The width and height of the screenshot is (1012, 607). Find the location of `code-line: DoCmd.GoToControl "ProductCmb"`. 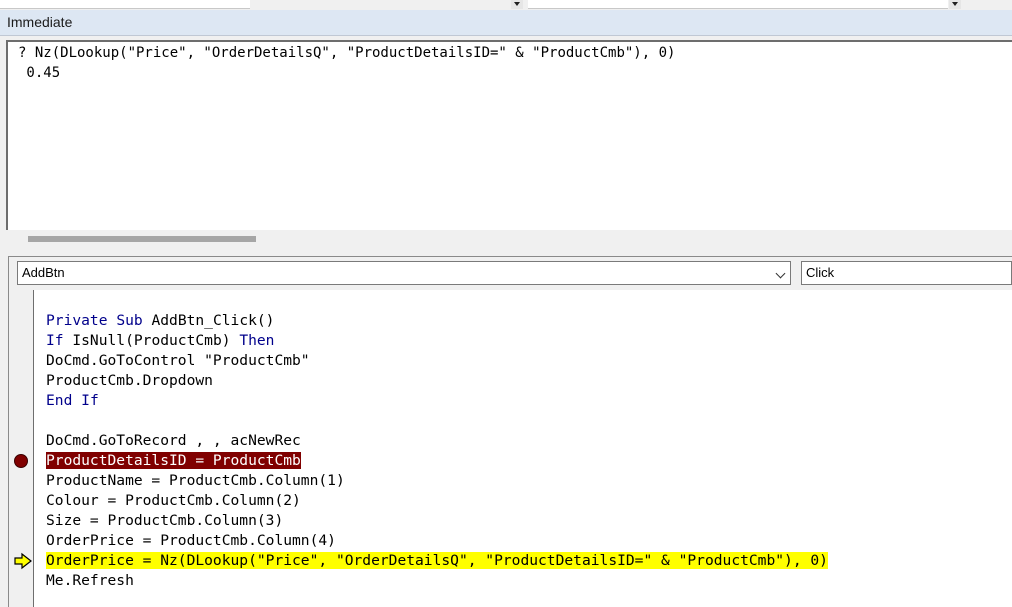

code-line: DoCmd.GoToControl "ProductCmb" is located at coordinates (178, 361).